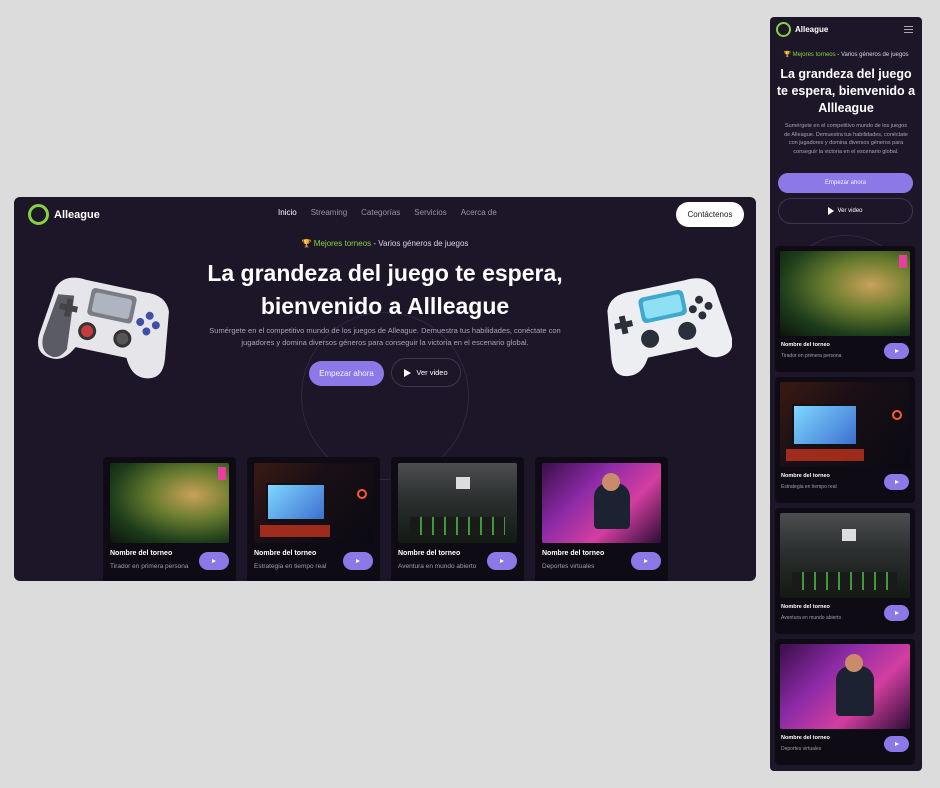  I want to click on gamepad-left-image, so click(103, 328).